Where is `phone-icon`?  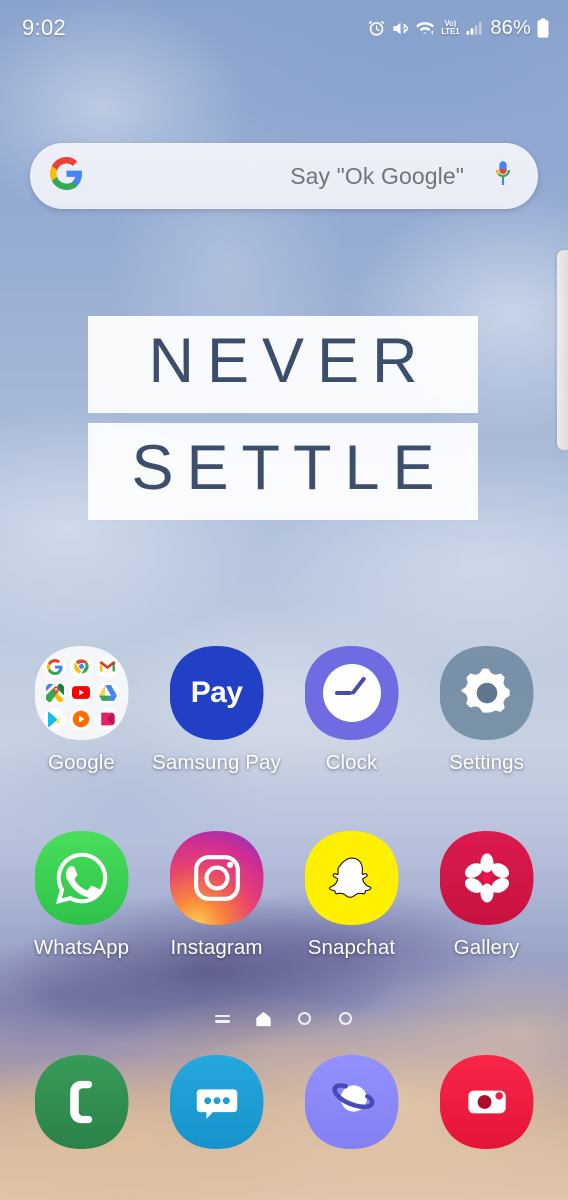
phone-icon is located at coordinates (82, 1102).